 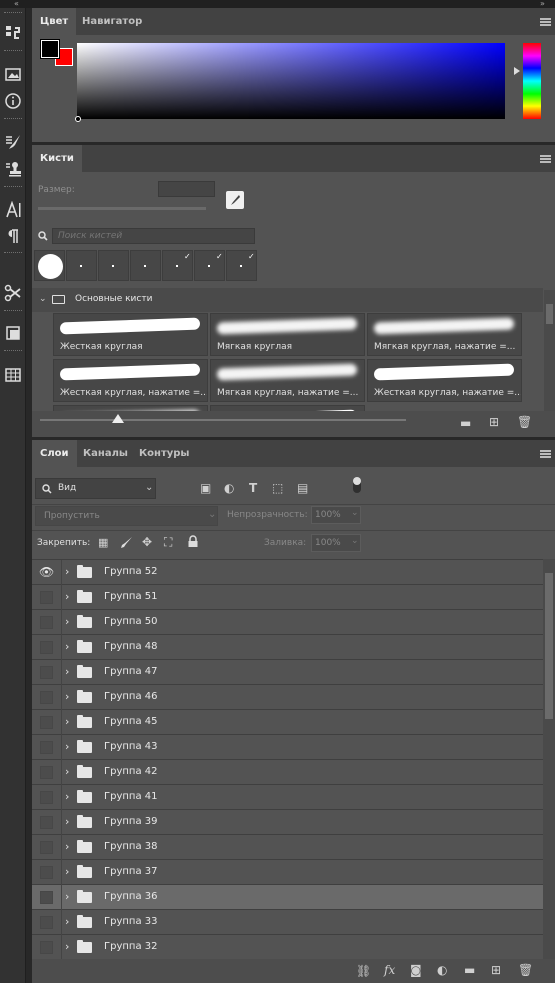 What do you see at coordinates (13, 293) in the screenshot?
I see `tool-presets-icon` at bounding box center [13, 293].